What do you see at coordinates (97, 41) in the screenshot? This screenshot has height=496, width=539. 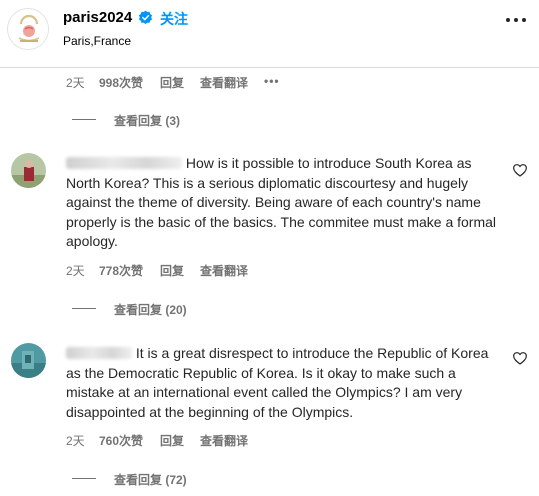 I see `post-location: Paris,France` at bounding box center [97, 41].